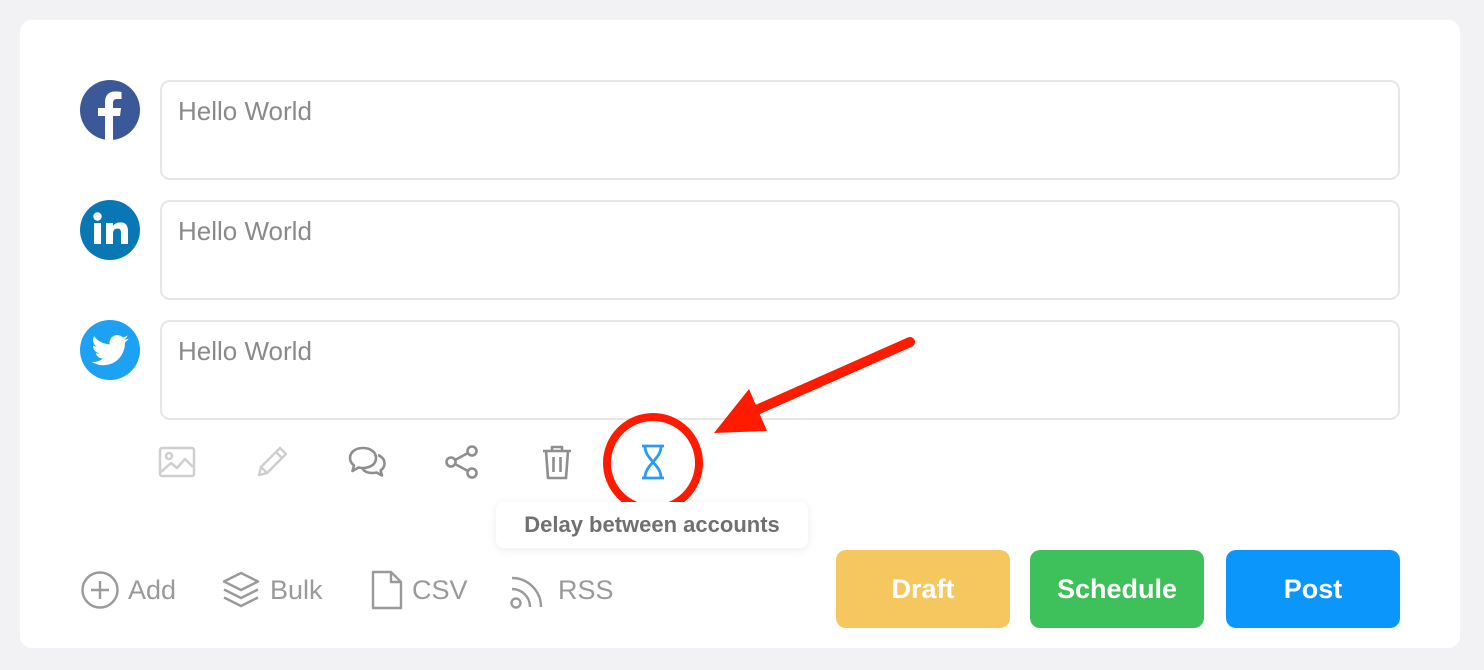  I want to click on facebook-avatar, so click(110, 110).